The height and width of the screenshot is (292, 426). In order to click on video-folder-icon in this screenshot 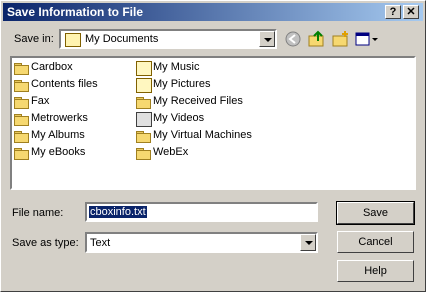, I will do `click(144, 119)`.